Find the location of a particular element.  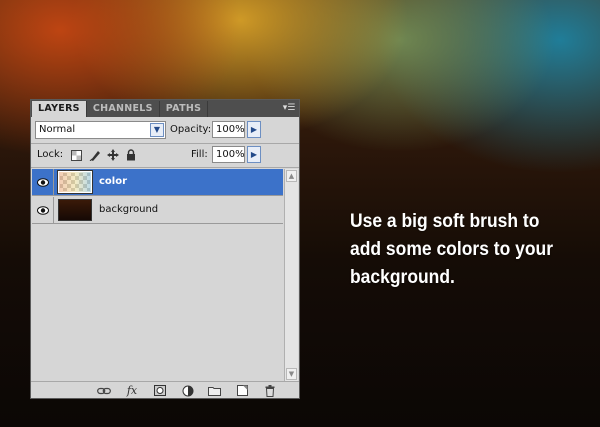

caption-line-1: Use a big soft brush to is located at coordinates (445, 221).